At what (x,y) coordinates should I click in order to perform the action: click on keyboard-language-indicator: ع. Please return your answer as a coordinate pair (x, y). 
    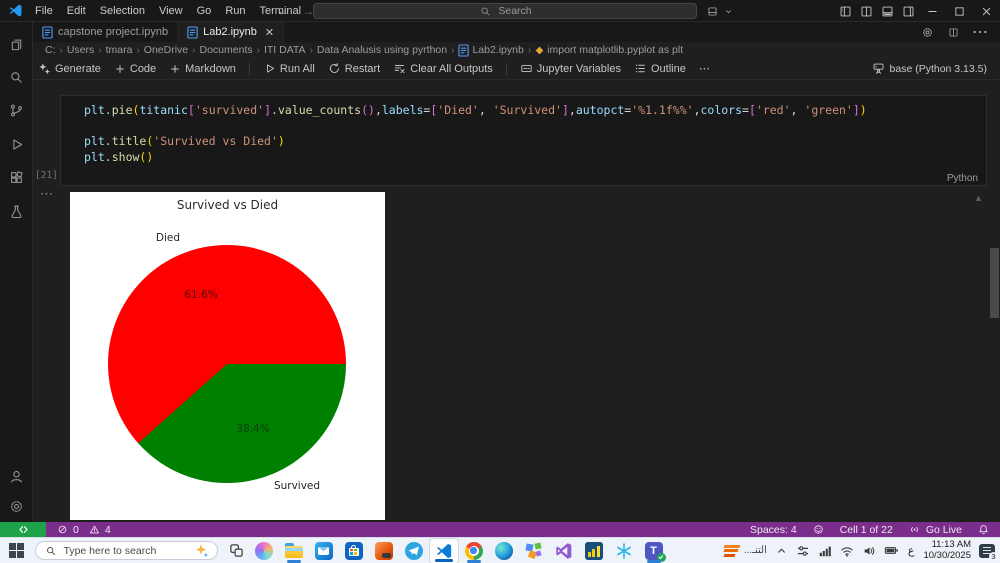
    Looking at the image, I should click on (911, 550).